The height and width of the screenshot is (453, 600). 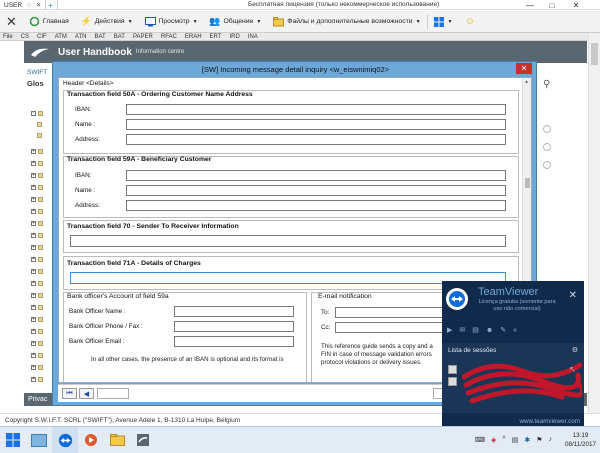 I want to click on menu-item: CIF, so click(x=42, y=37).